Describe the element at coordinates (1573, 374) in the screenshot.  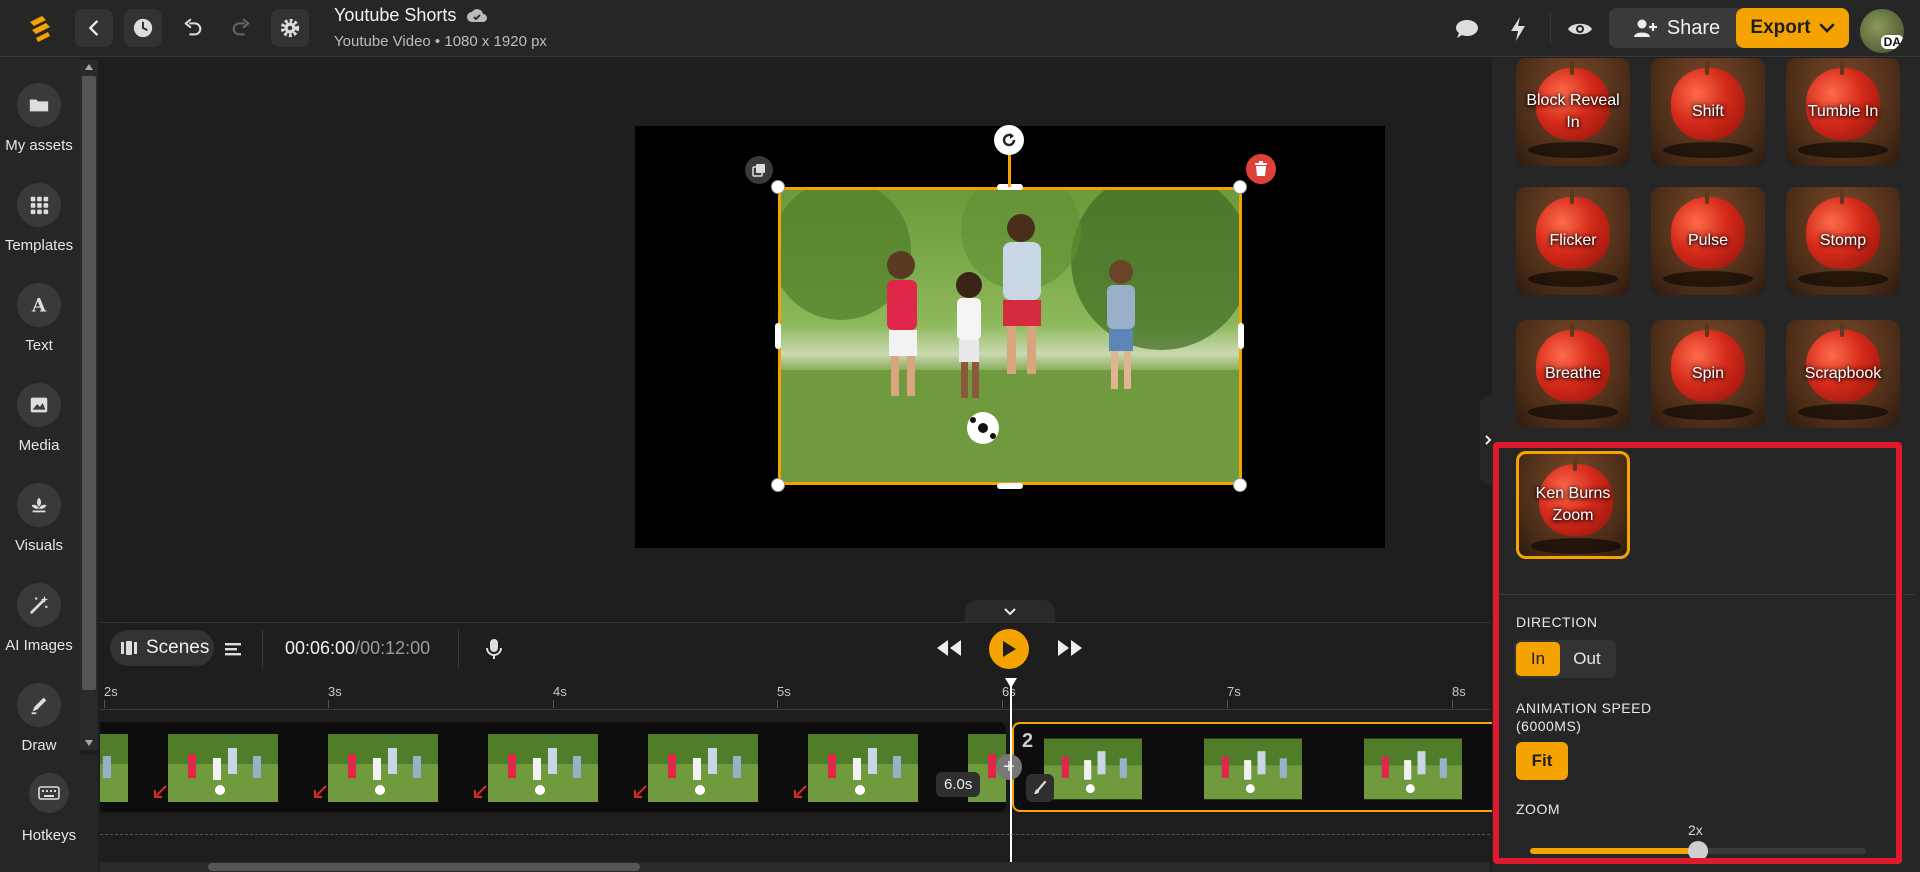
I see `animation-tile-breathe: Breathe` at that location.